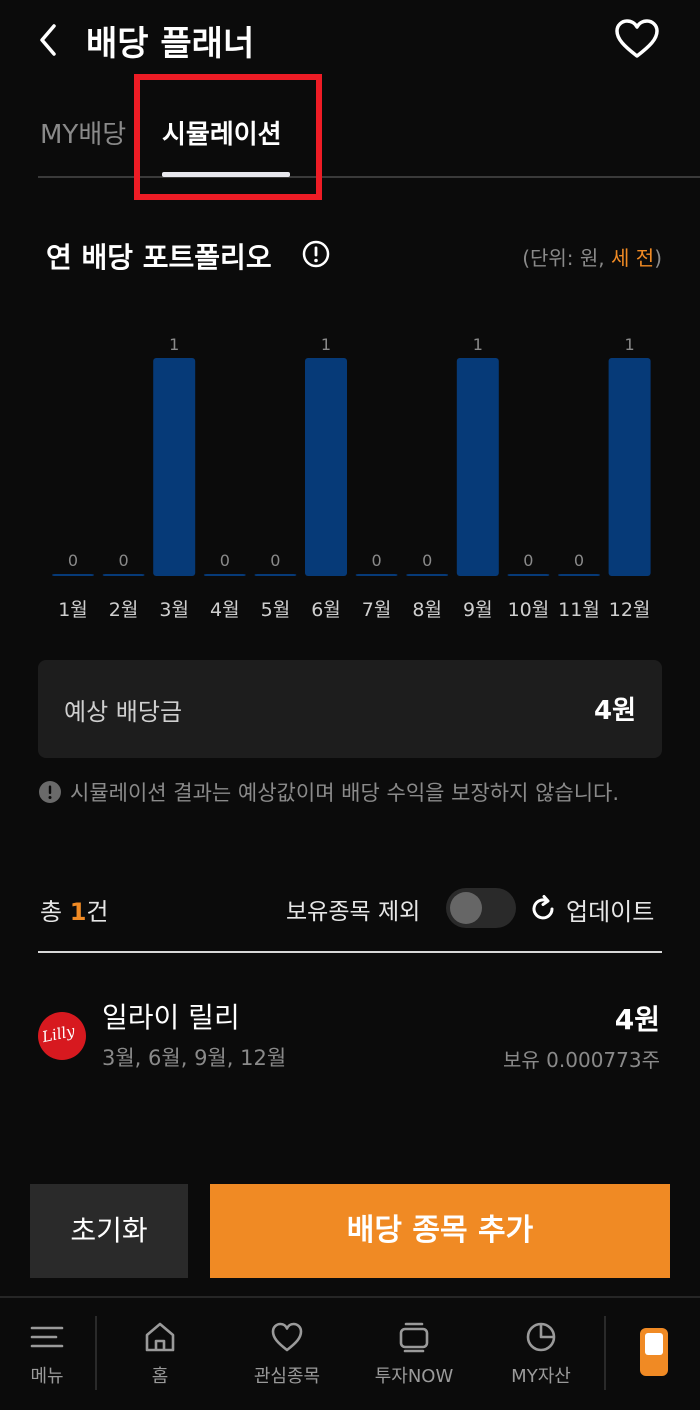  Describe the element at coordinates (123, 712) in the screenshot. I see `expected-dividend-label: 예상 배당금` at that location.